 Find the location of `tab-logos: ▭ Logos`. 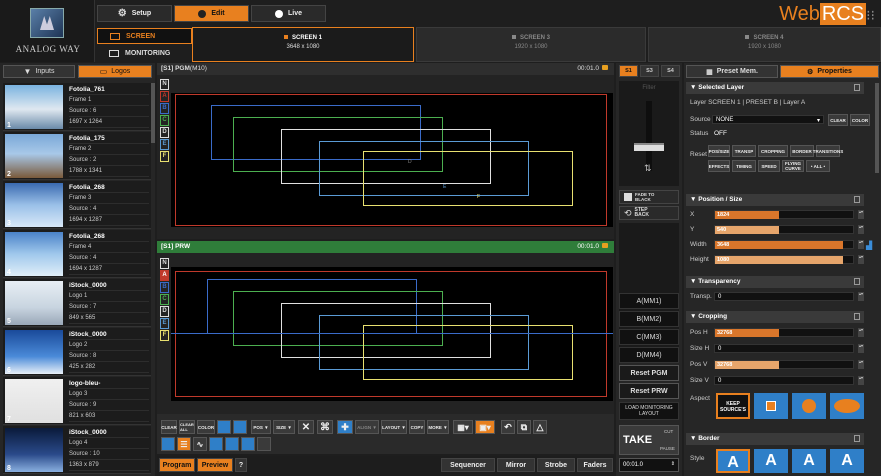

tab-logos: ▭ Logos is located at coordinates (115, 71).